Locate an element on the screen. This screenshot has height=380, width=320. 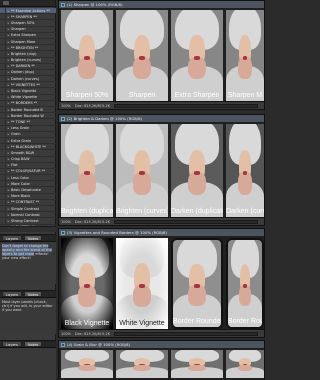
preview-thumbnail: Sharpen 50% is located at coordinates (87, 55).